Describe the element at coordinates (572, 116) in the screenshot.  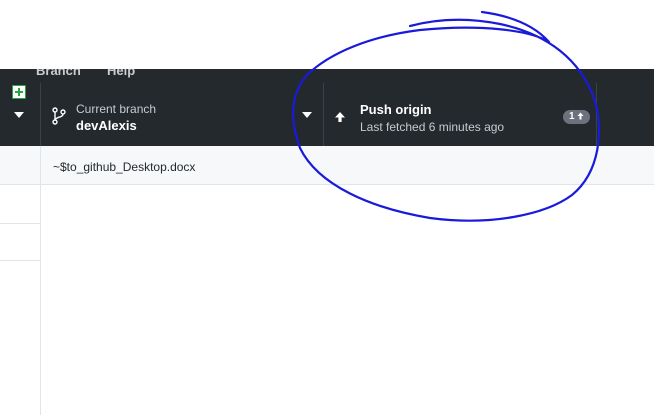
I see `commits-ahead-count: 1` at that location.